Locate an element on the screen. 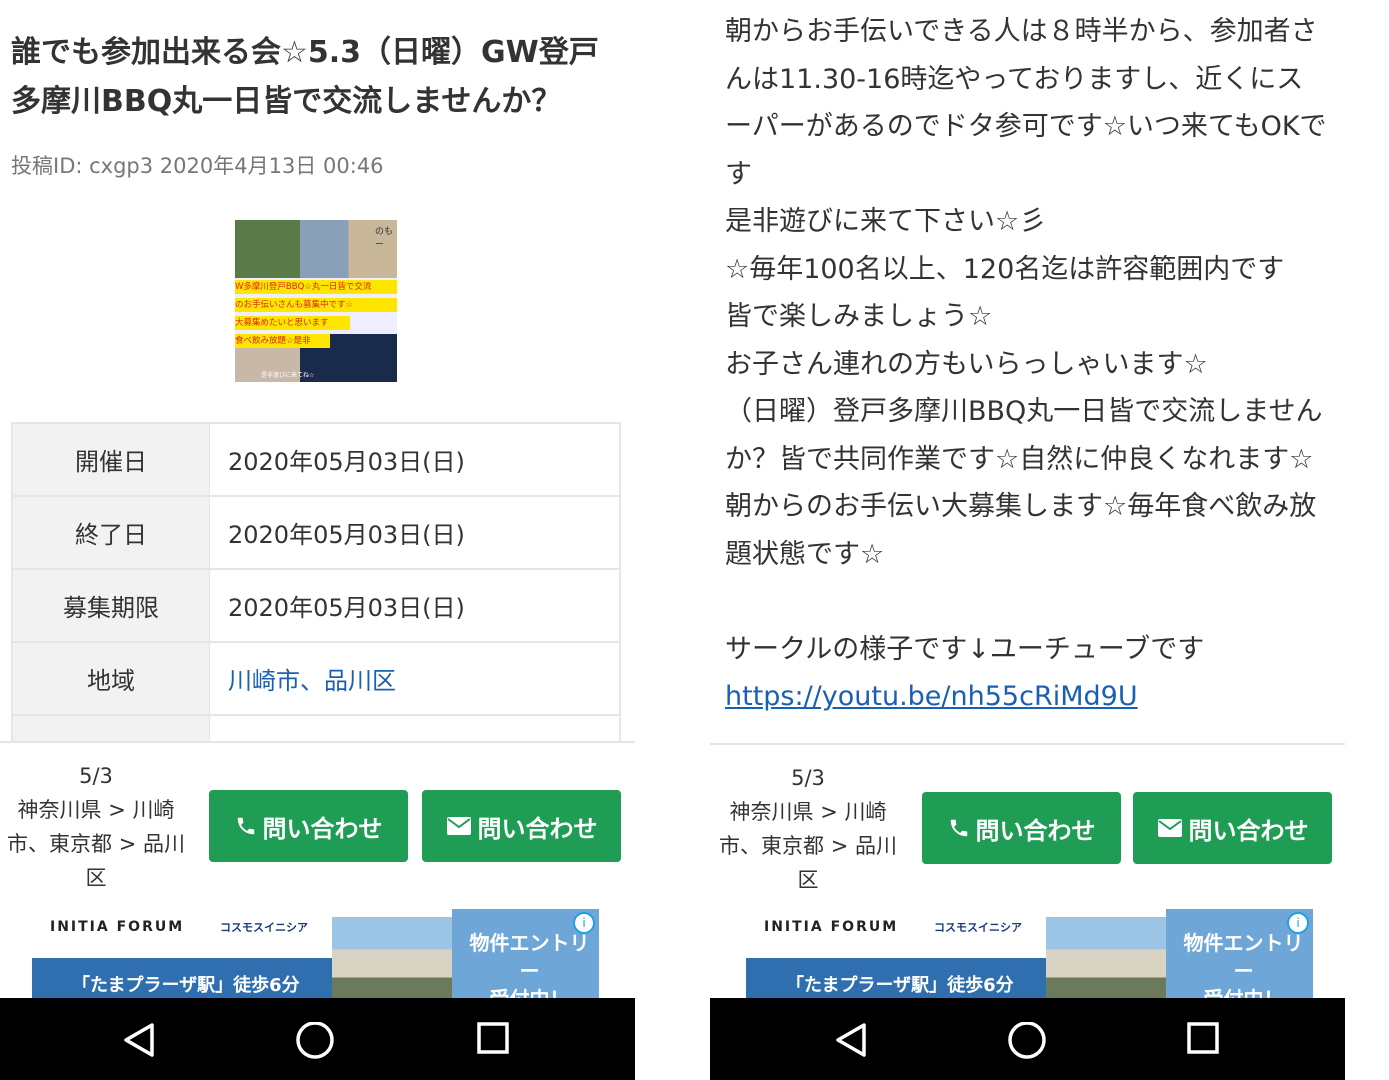 The height and width of the screenshot is (1080, 1389). row-label: 開催日 is located at coordinates (111, 460).